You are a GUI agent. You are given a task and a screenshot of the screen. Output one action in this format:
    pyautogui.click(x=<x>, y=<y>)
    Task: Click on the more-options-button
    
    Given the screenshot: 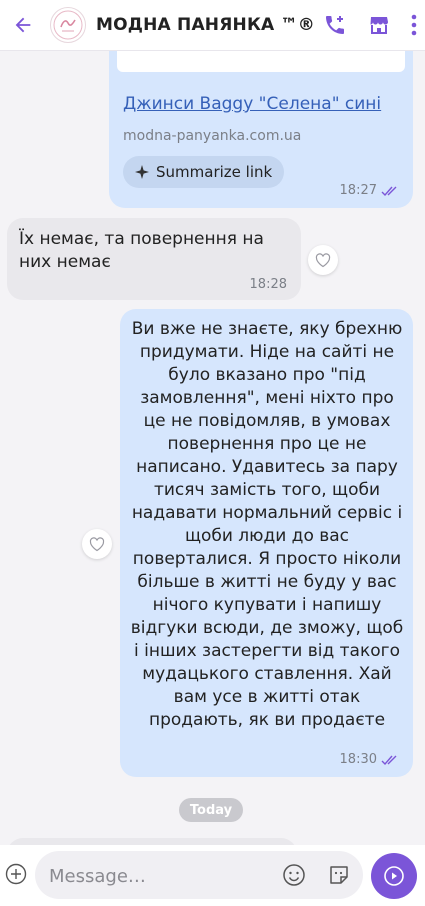 What is the action you would take?
    pyautogui.click(x=414, y=25)
    